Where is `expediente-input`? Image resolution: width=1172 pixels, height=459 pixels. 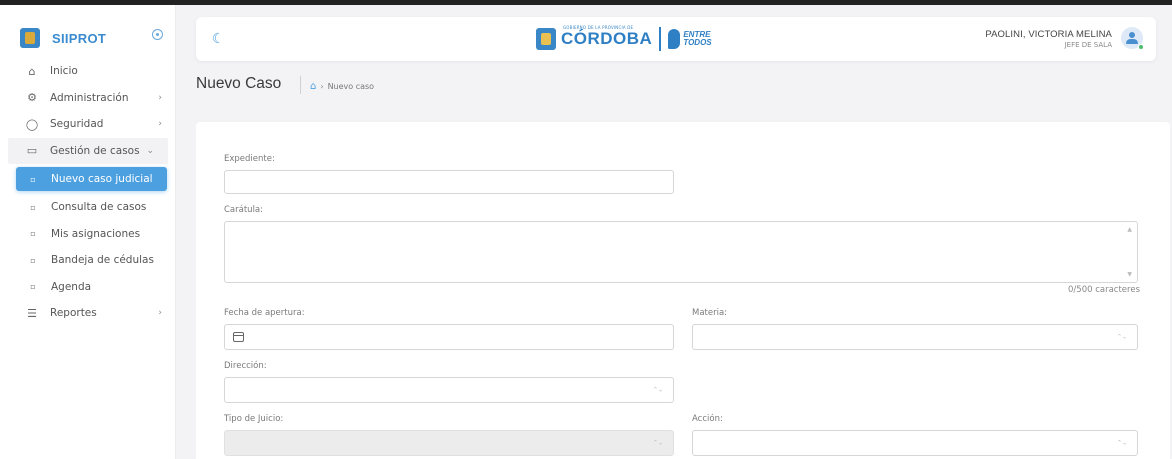
expediente-input is located at coordinates (449, 182).